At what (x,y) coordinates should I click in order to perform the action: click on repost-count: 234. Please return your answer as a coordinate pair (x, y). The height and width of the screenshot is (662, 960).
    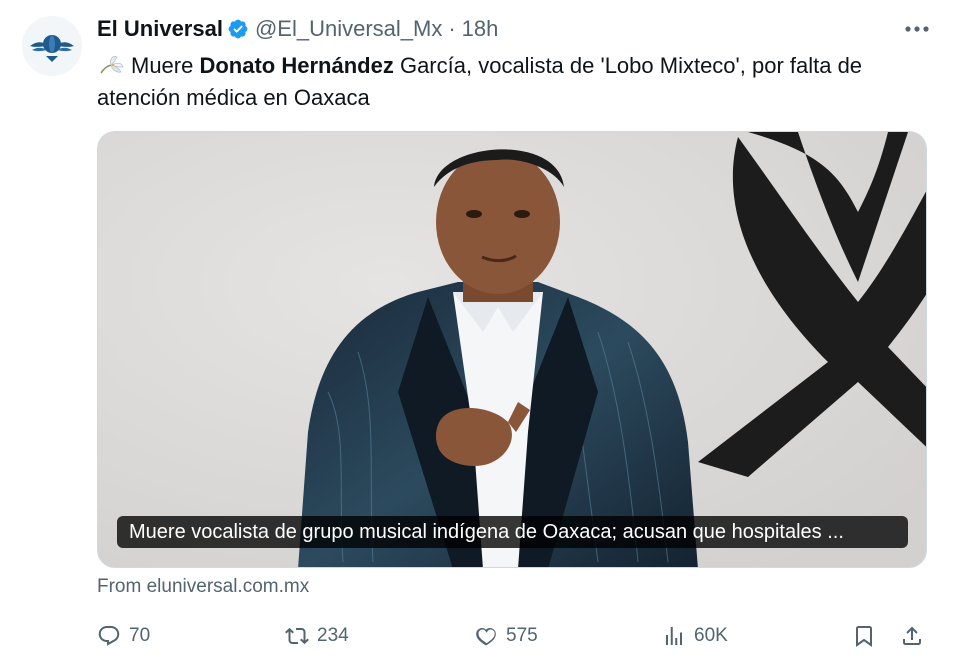
    Looking at the image, I should click on (333, 635).